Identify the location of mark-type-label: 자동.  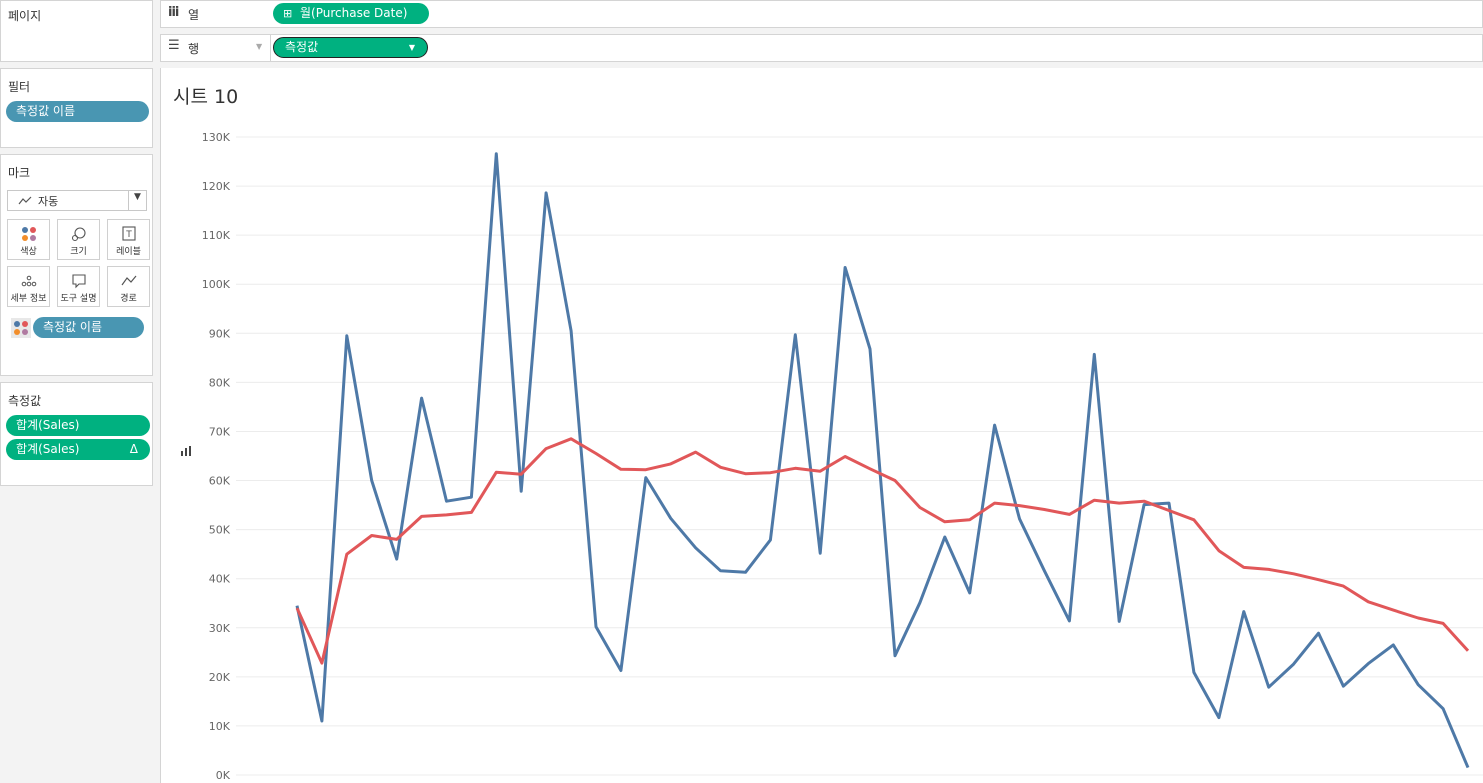
(48, 201).